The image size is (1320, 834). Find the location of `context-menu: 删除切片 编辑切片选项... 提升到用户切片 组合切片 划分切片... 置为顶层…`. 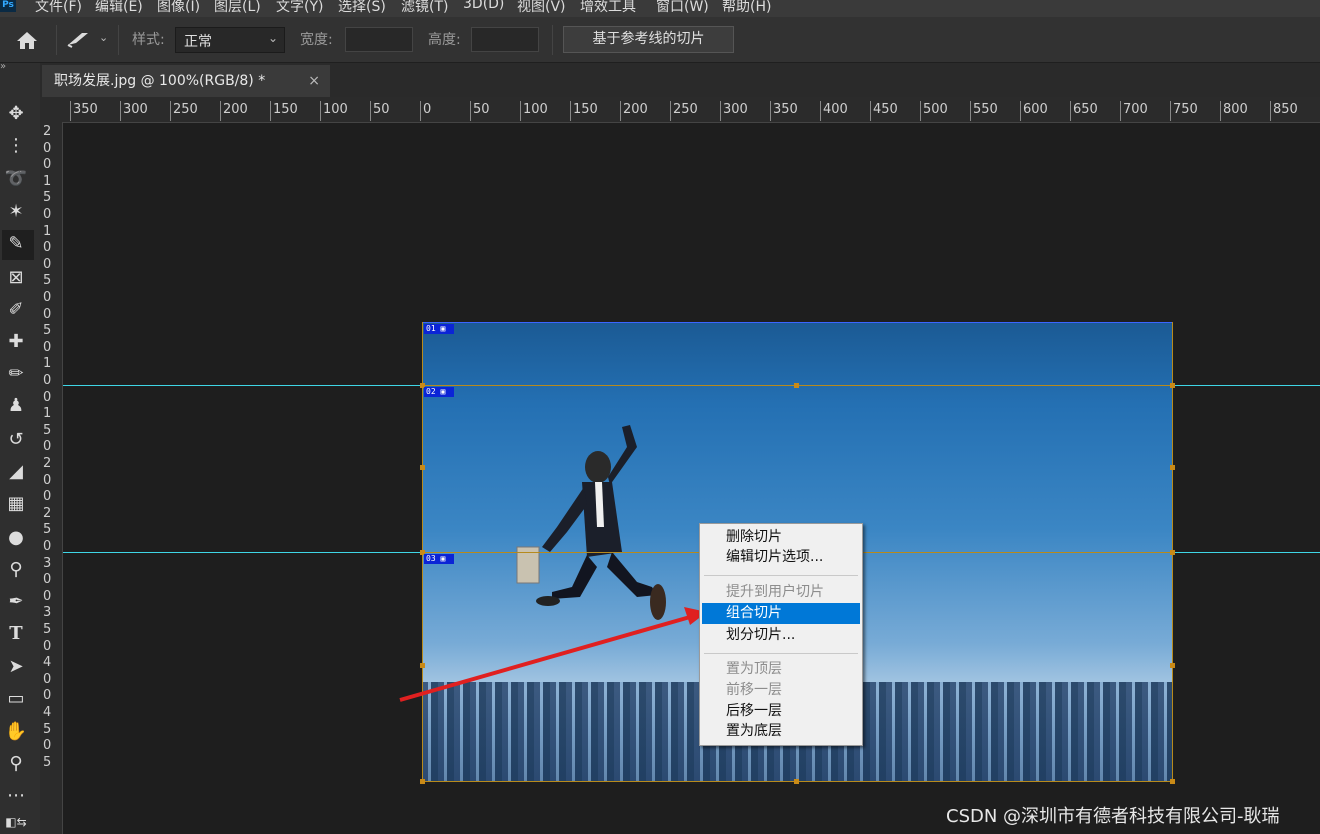

context-menu: 删除切片 编辑切片选项... 提升到用户切片 组合切片 划分切片... 置为顶层… is located at coordinates (781, 634).